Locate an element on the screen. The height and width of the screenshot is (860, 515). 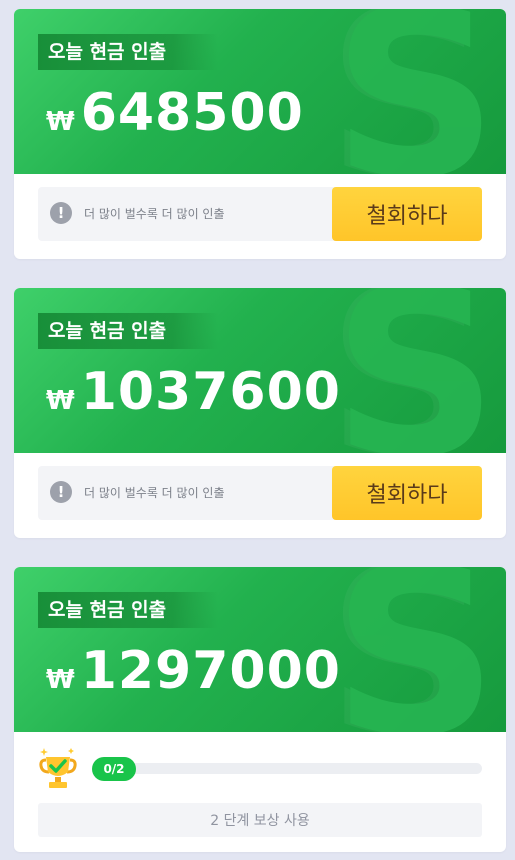
amount-value: 1037600 is located at coordinates (210, 392).